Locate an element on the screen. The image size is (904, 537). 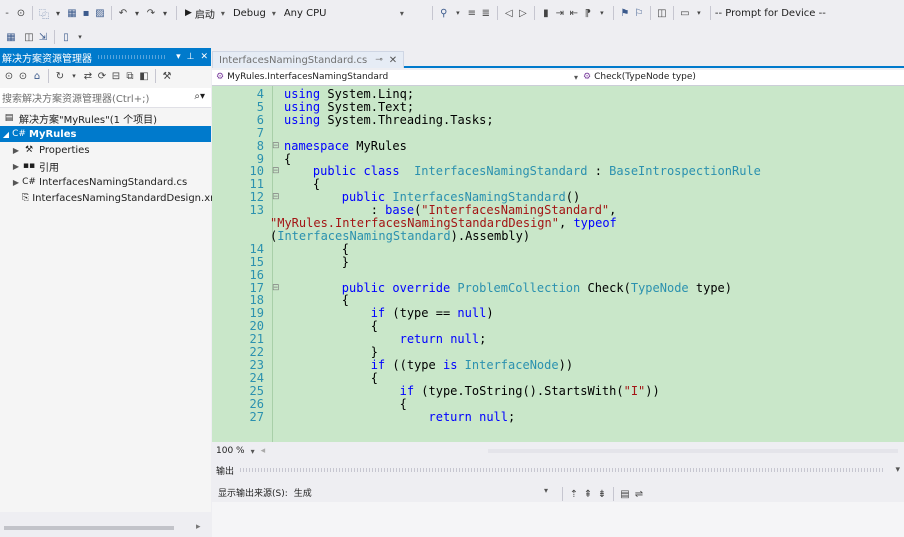
save-all-icon: ▨ is located at coordinates (100, 13).